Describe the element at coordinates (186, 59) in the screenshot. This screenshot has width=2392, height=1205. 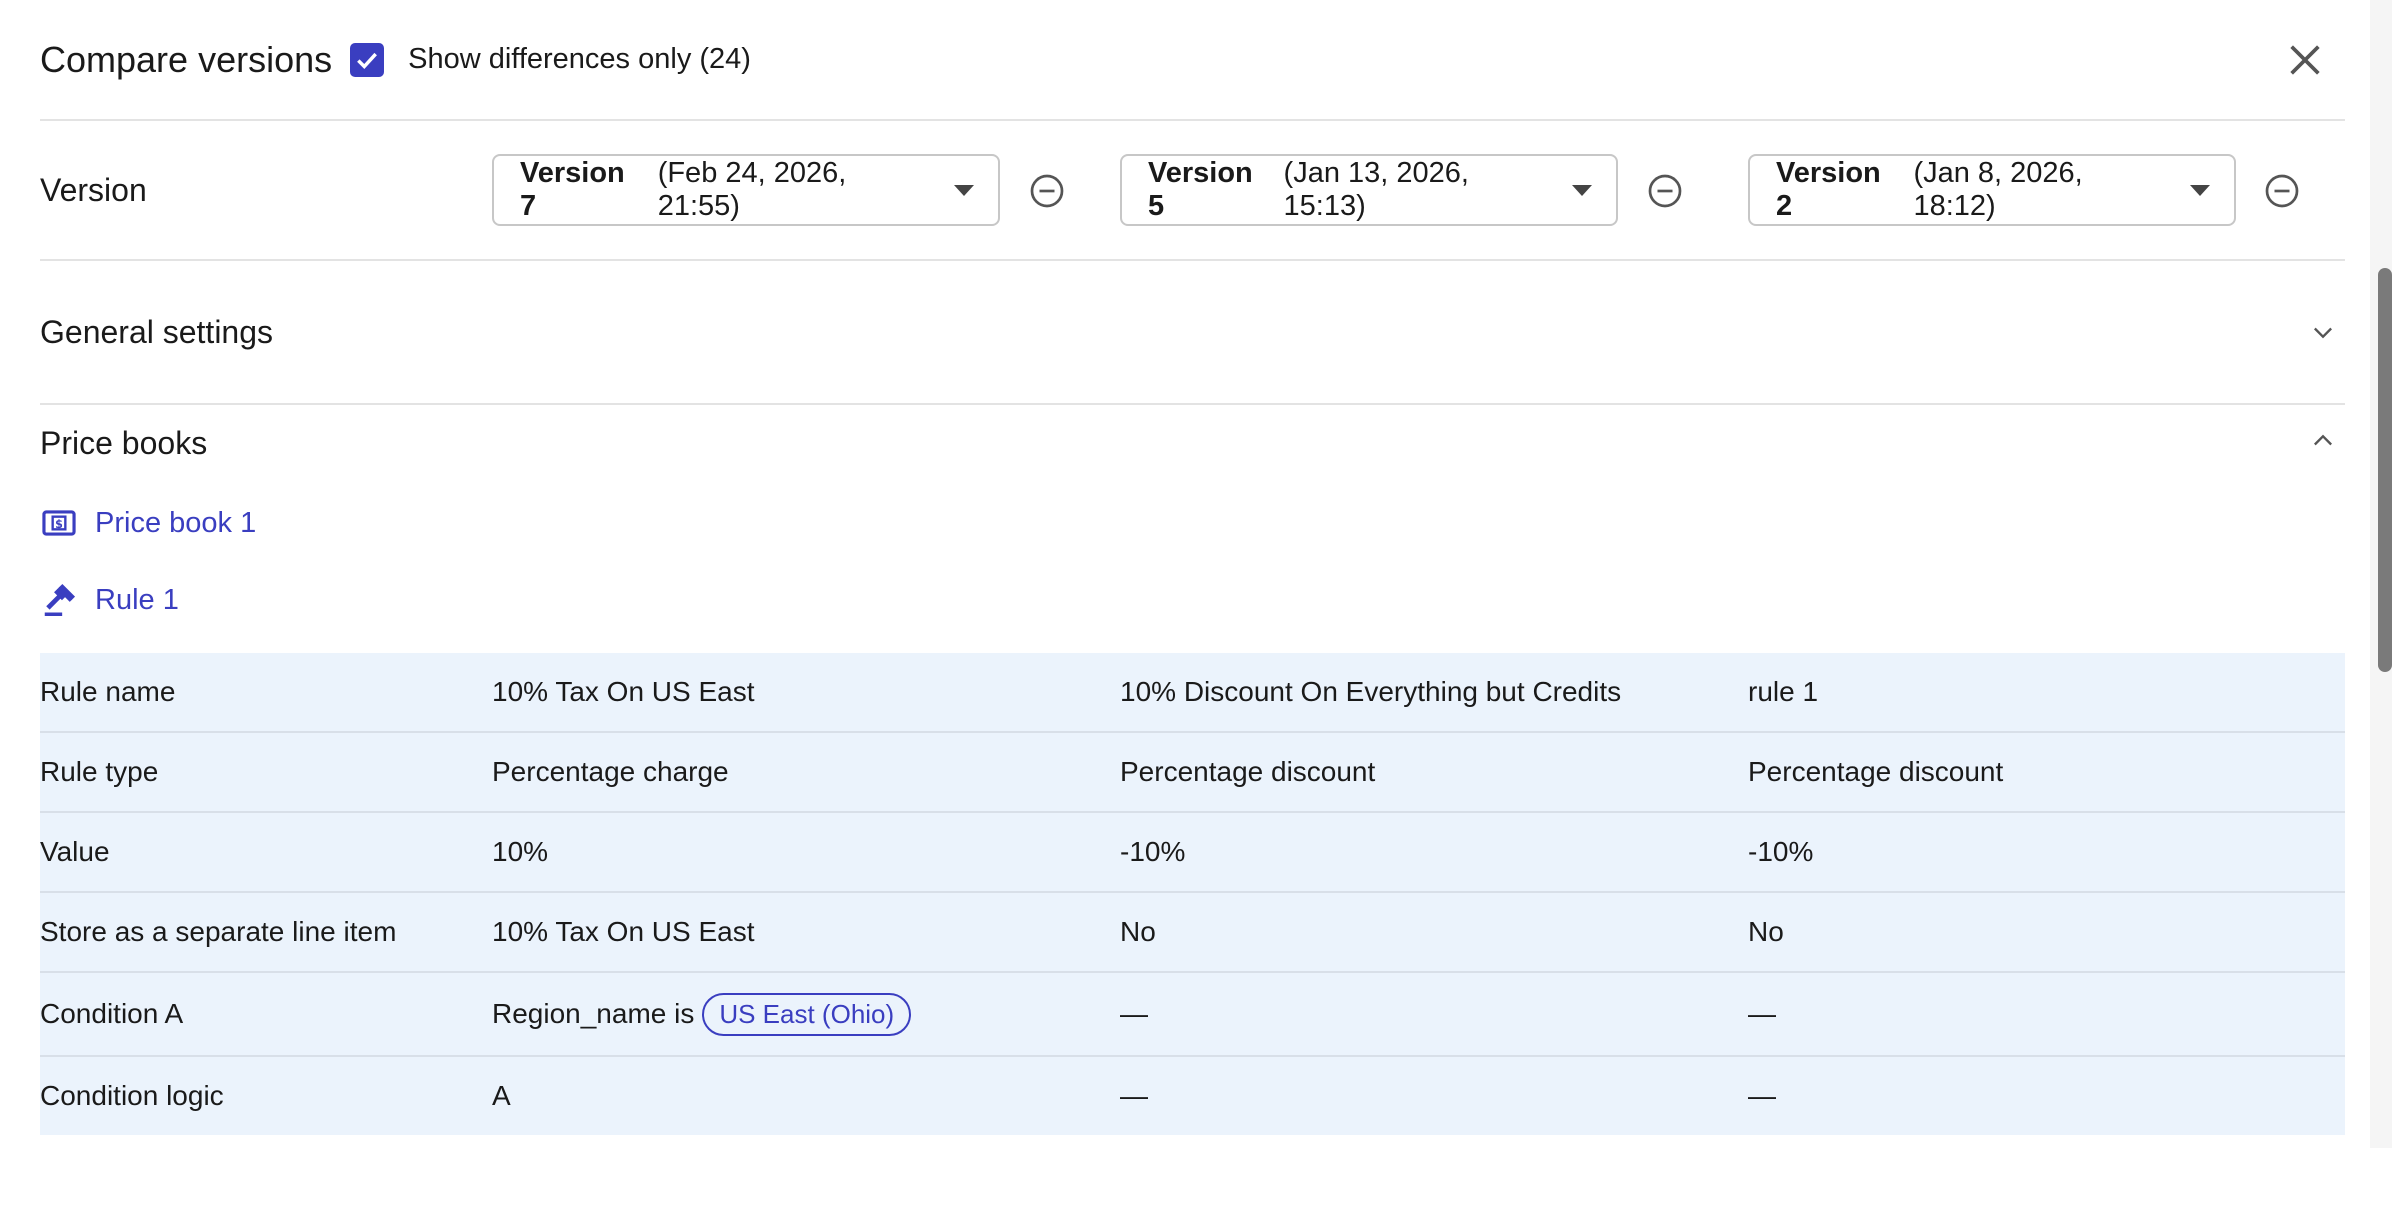
I see `page-title: Compare versions` at that location.